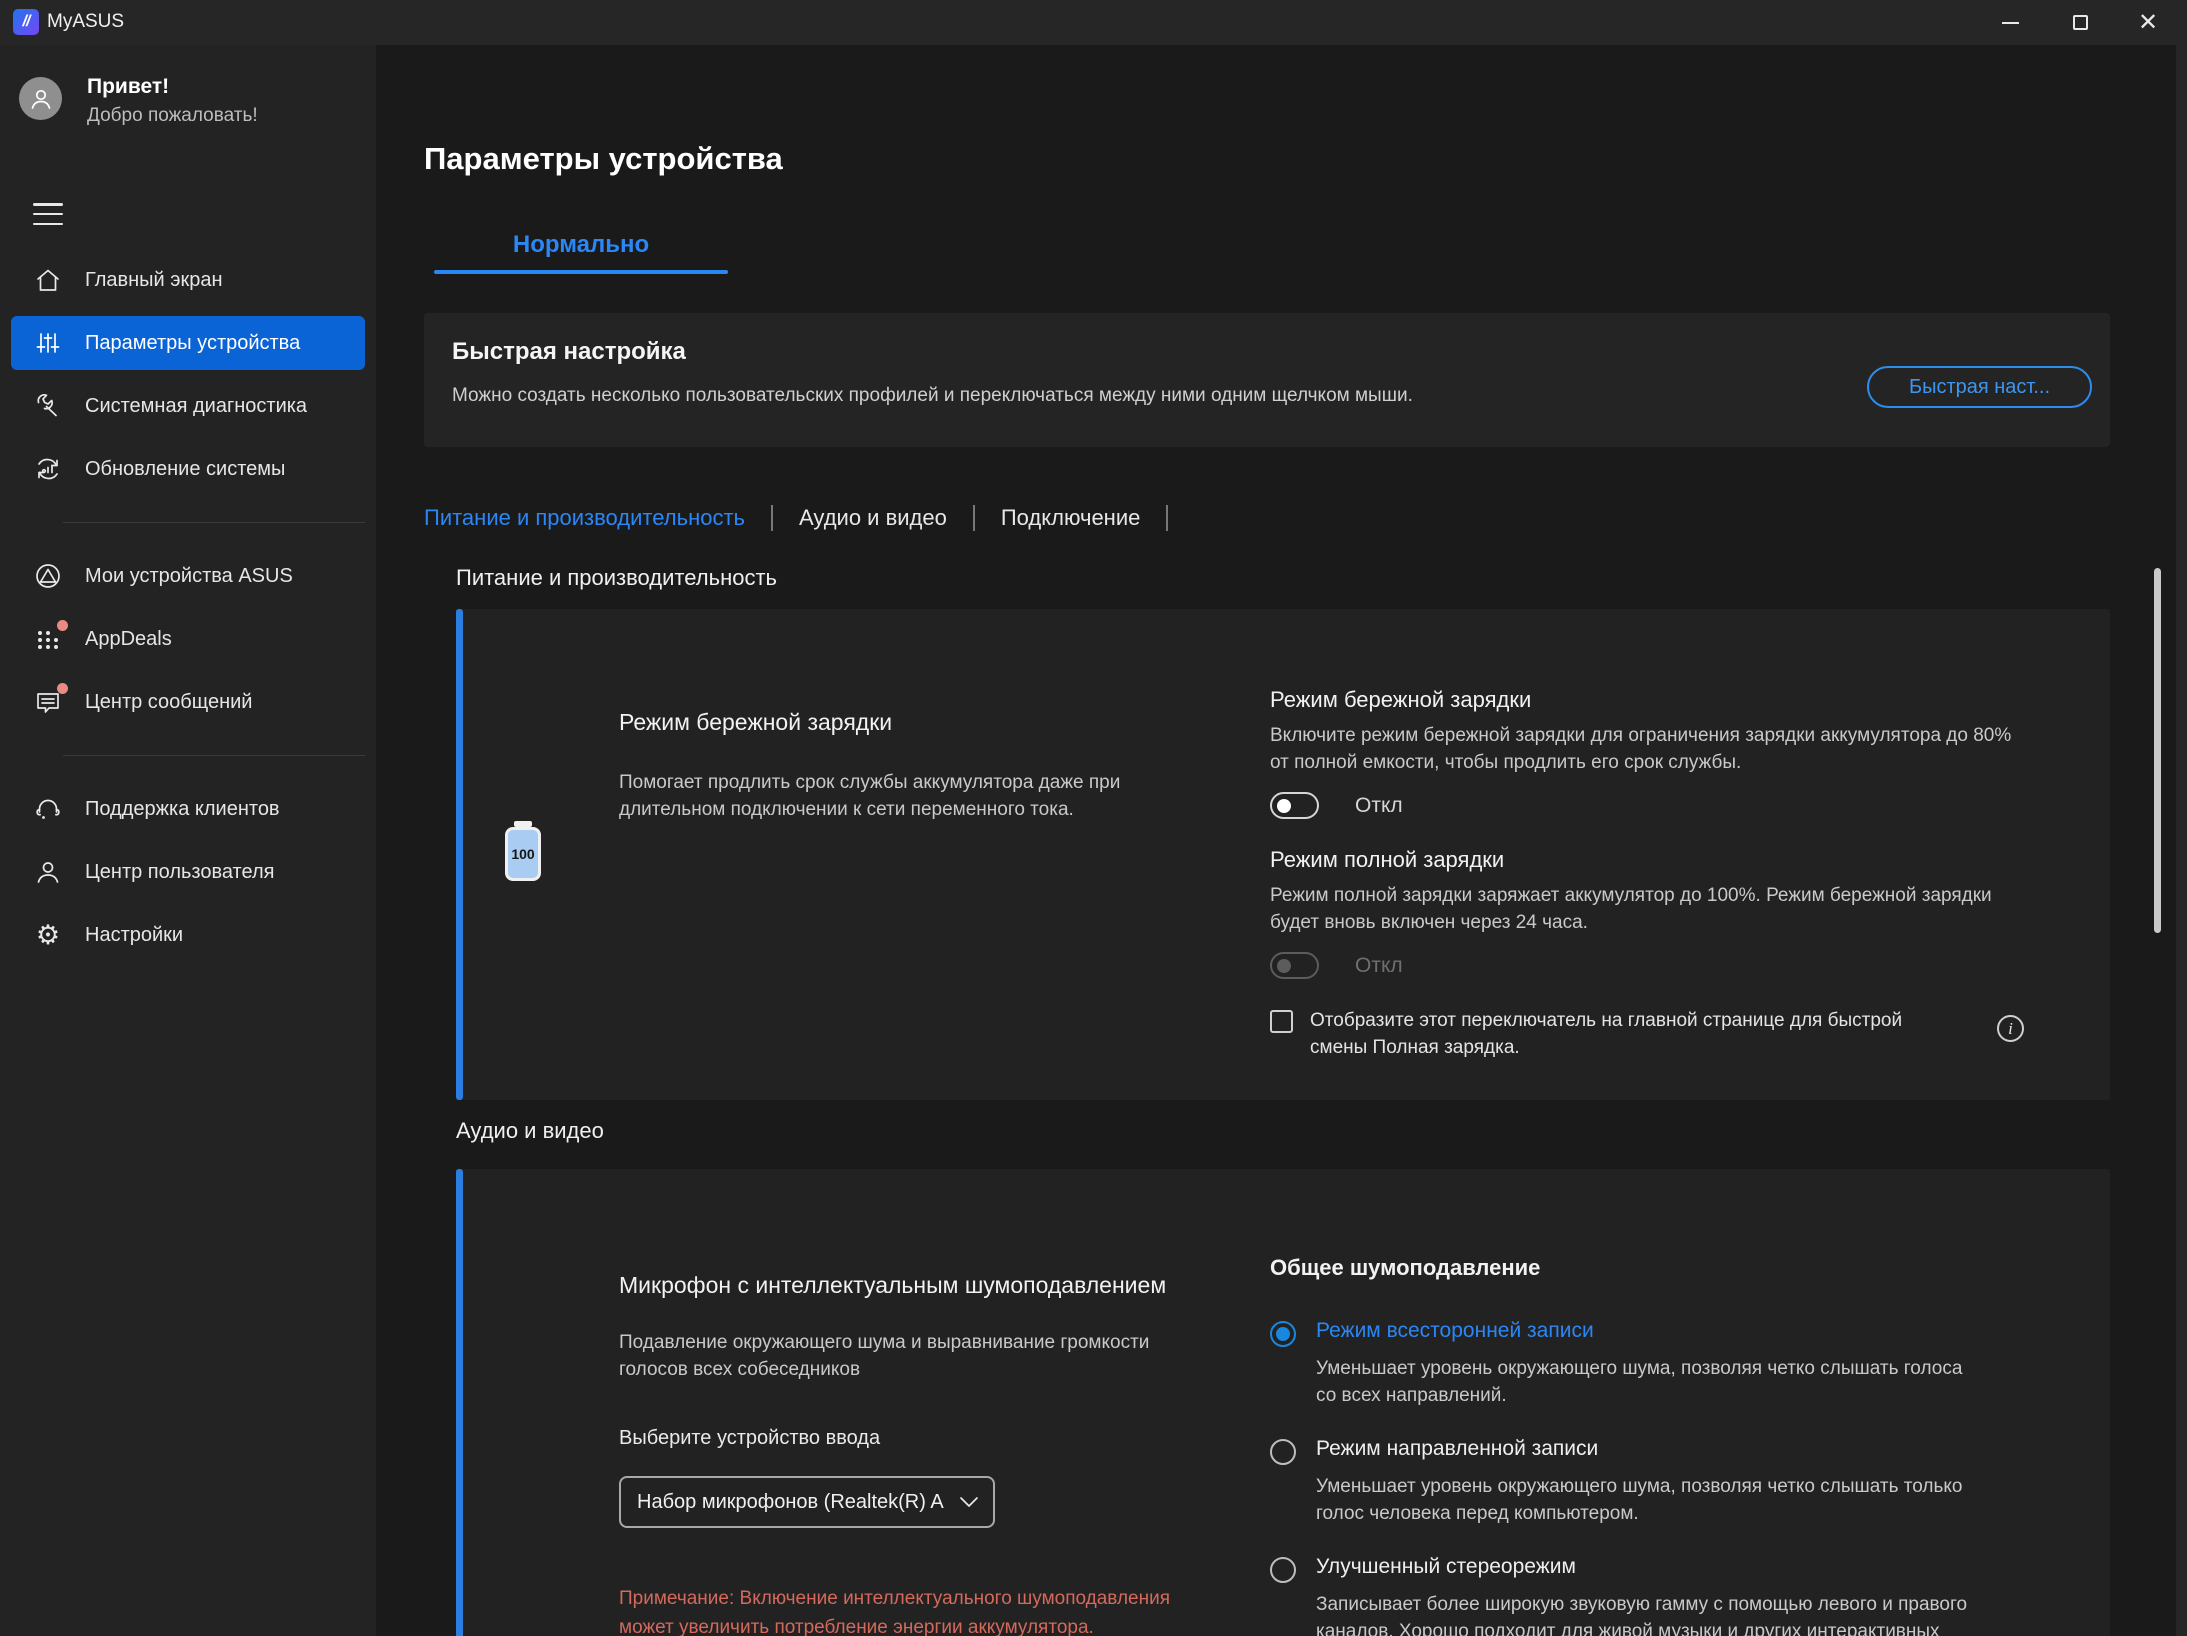 The width and height of the screenshot is (2187, 1636). I want to click on sidebar-item-label: Обновление системы, so click(185, 468).